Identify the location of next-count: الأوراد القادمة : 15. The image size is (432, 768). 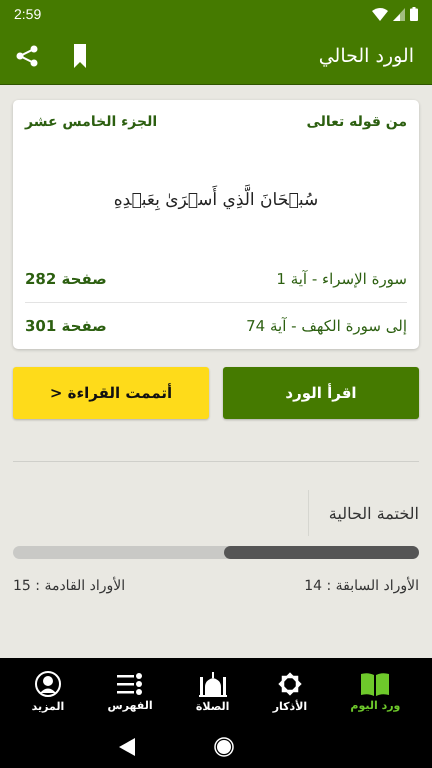
(69, 586).